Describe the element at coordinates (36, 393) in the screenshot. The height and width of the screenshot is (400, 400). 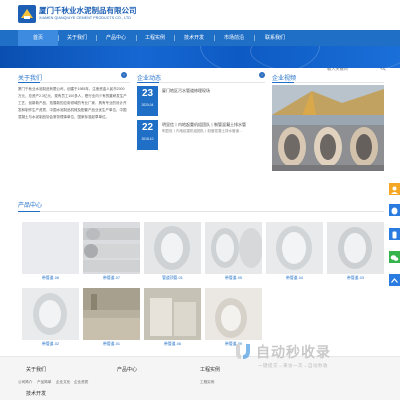
I see `footer-link: 技术开发` at that location.